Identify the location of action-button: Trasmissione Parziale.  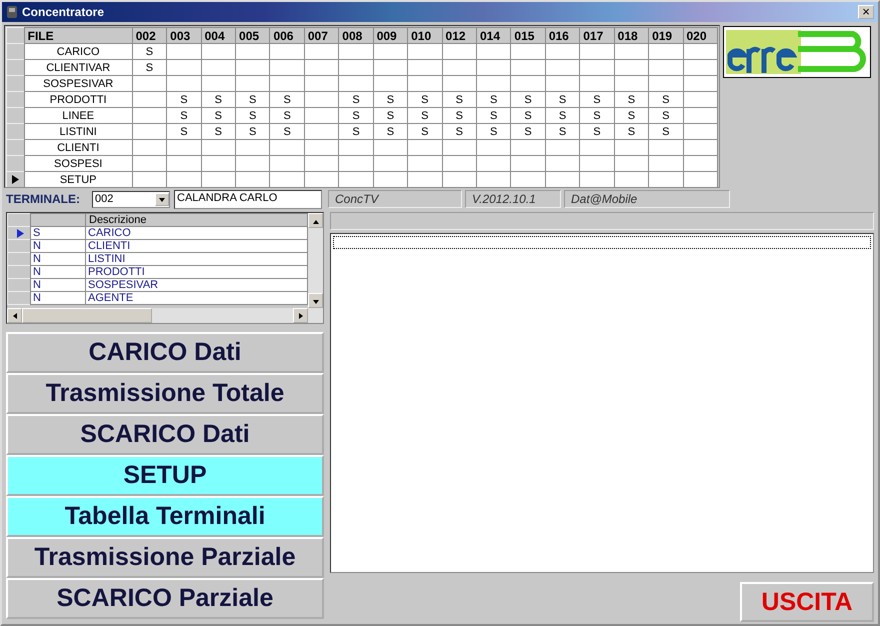
(165, 557).